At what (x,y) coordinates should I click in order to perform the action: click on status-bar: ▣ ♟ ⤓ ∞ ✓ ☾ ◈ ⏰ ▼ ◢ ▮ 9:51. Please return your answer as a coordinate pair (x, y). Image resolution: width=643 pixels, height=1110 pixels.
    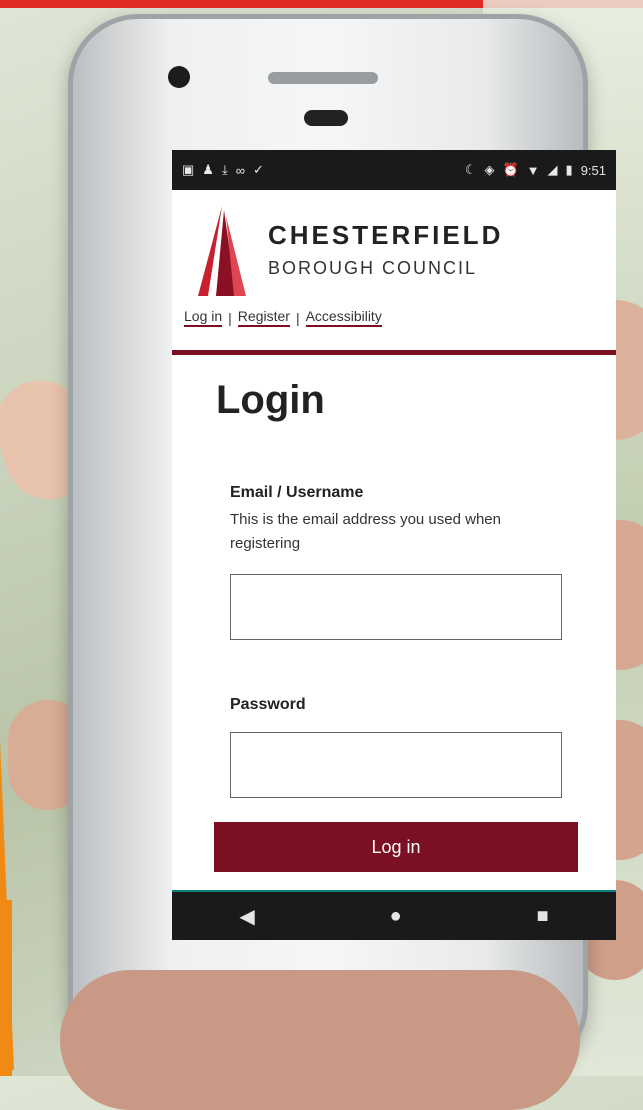
    Looking at the image, I should click on (394, 170).